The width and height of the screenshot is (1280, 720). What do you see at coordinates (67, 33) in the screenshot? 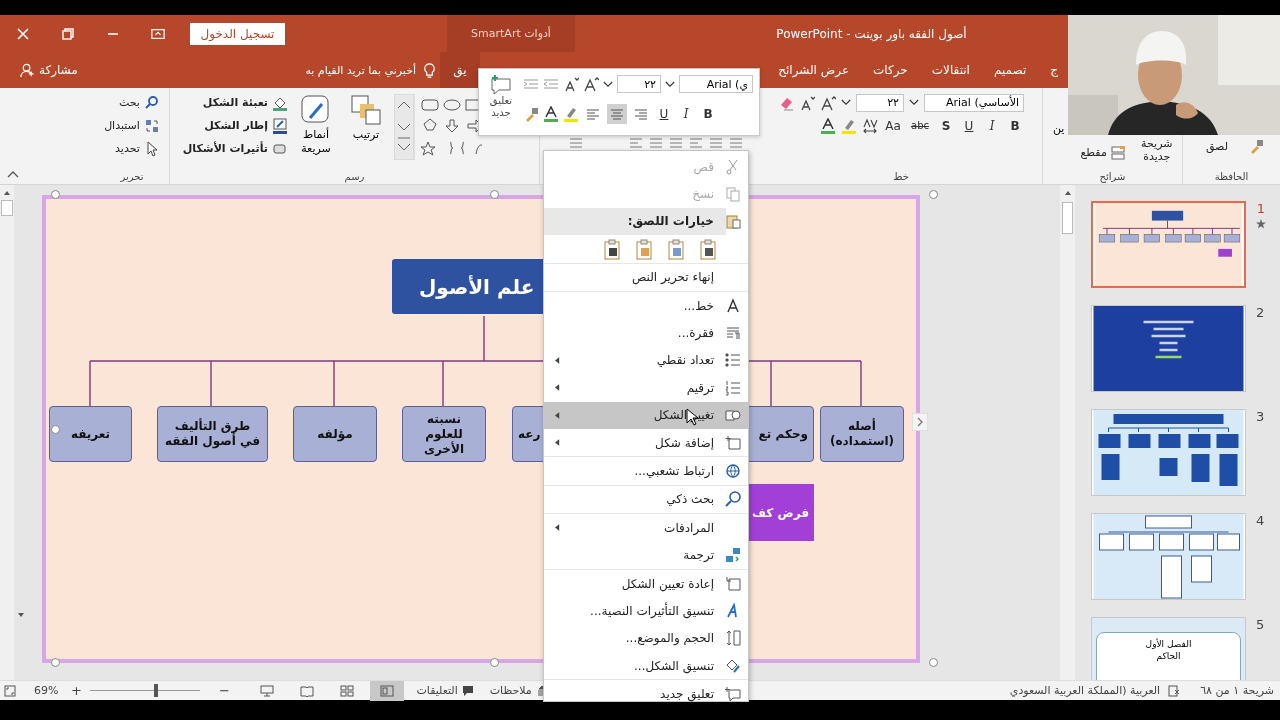
I see `restore-icon` at bounding box center [67, 33].